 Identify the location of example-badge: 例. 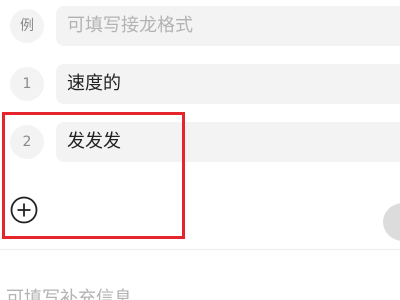
(27, 26).